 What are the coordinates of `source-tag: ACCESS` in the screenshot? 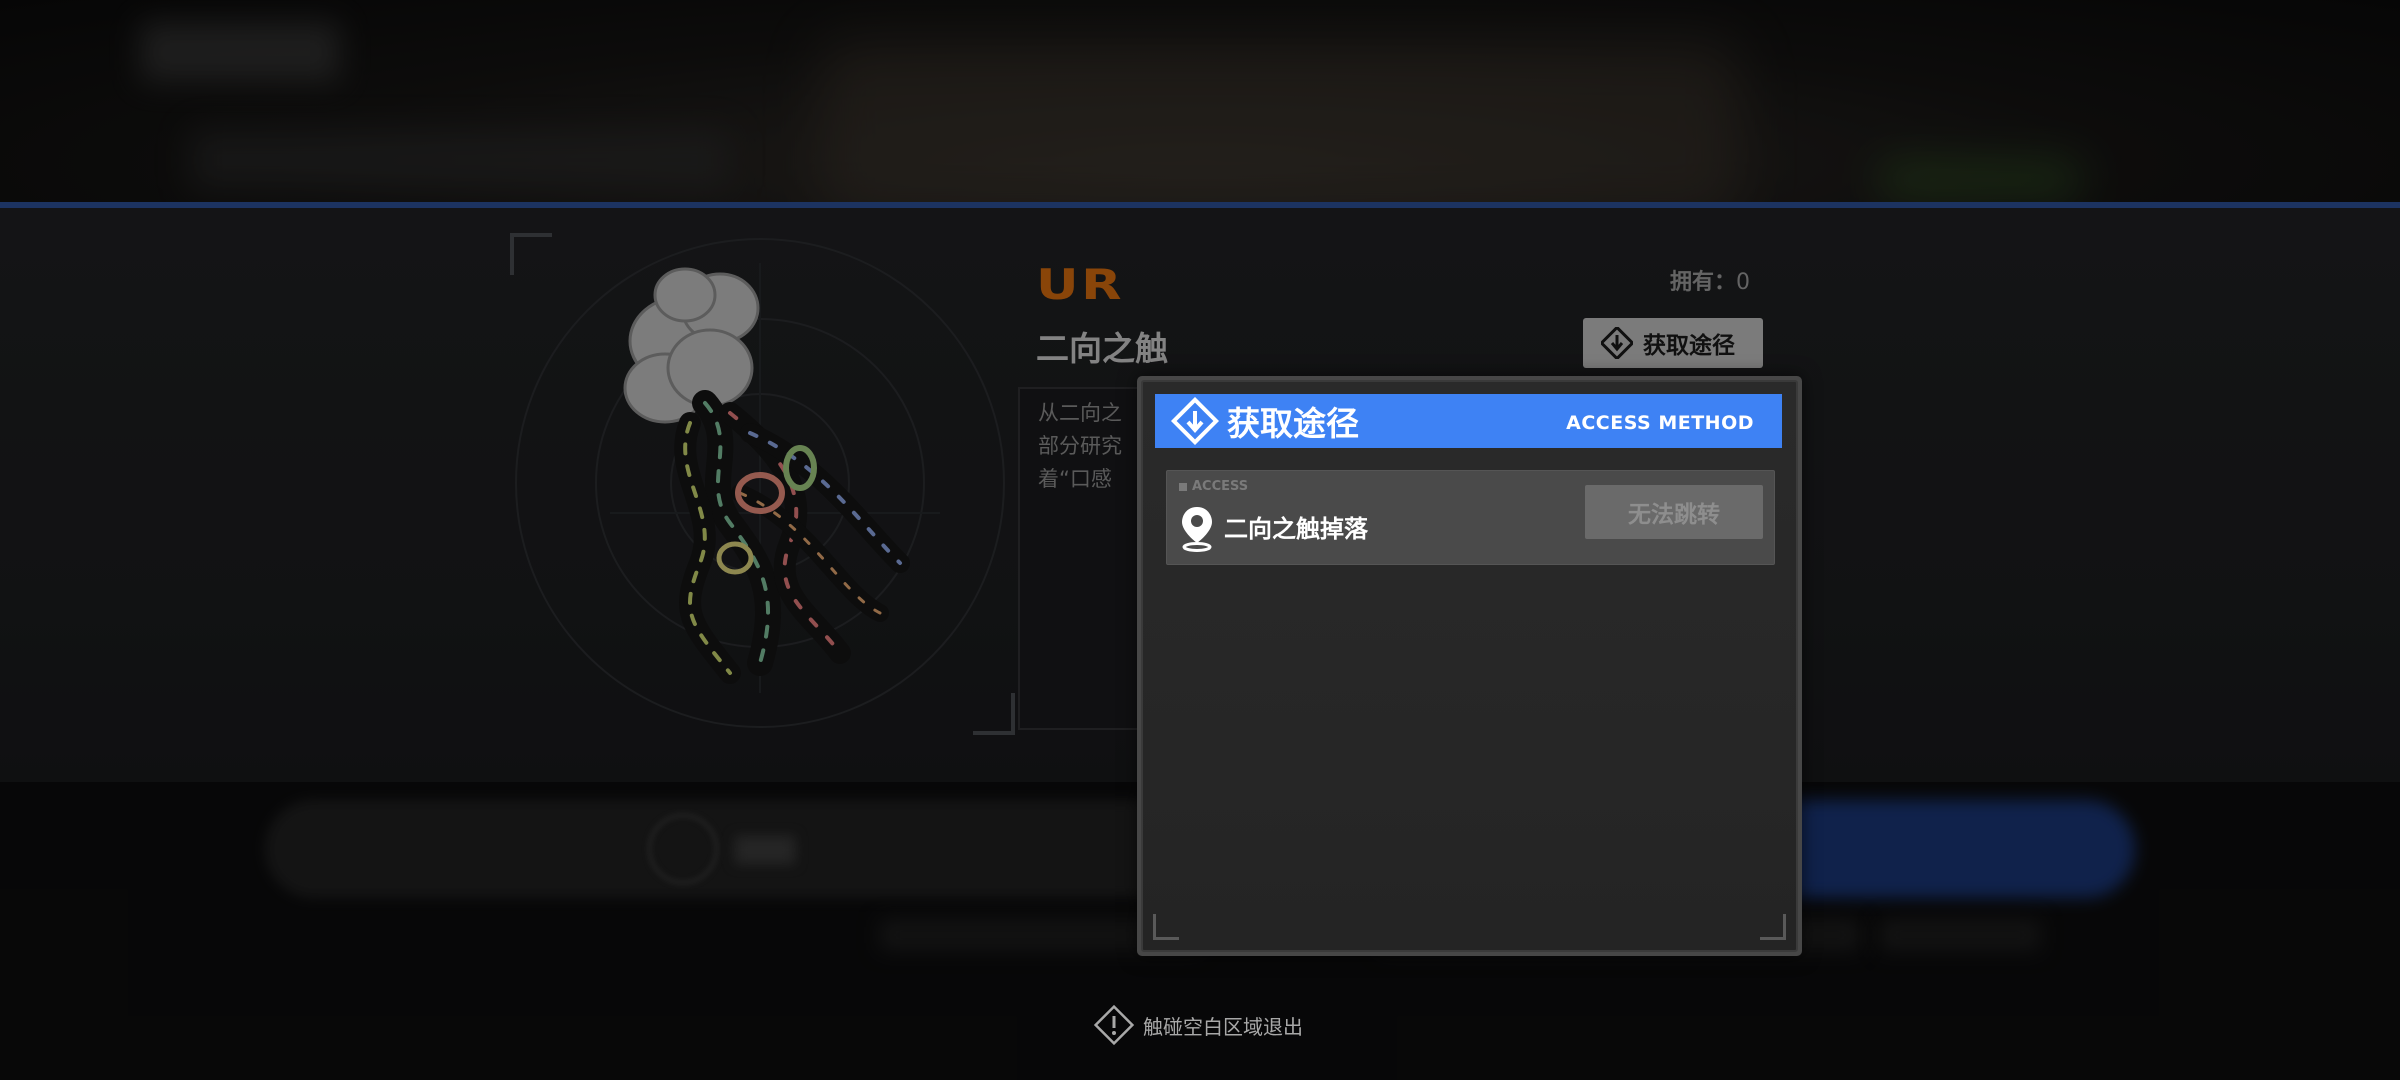 It's located at (1213, 486).